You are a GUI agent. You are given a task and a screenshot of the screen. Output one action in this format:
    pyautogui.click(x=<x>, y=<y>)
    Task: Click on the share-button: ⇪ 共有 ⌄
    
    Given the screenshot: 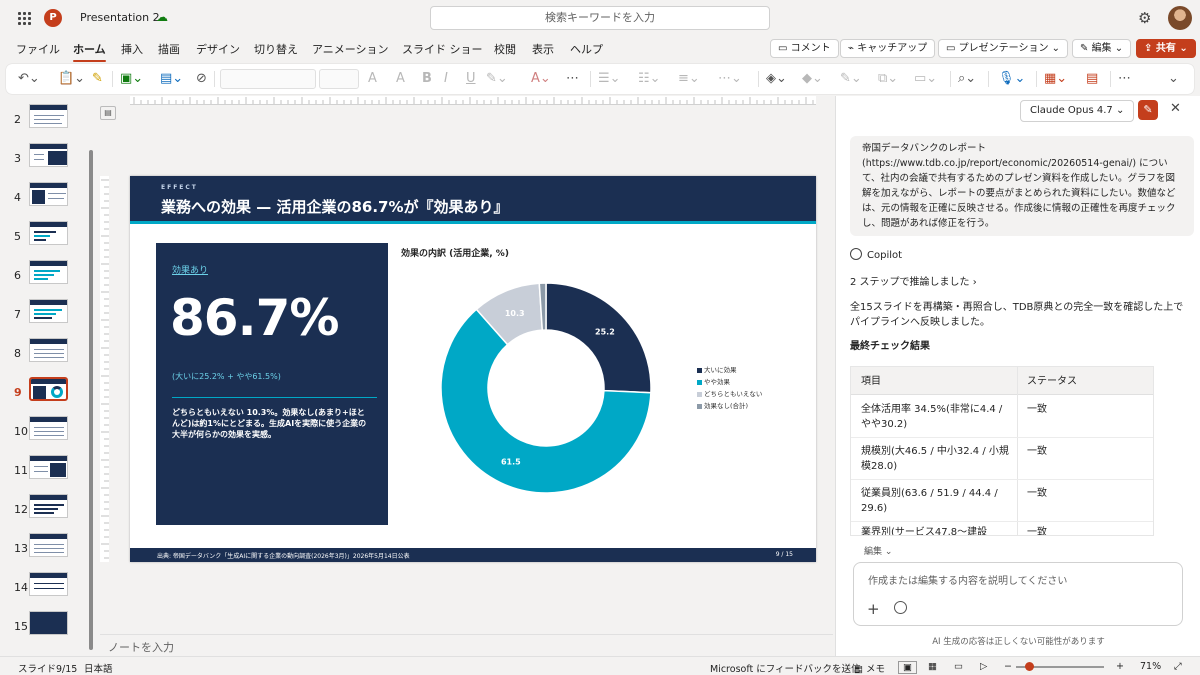 What is the action you would take?
    pyautogui.click(x=1166, y=48)
    